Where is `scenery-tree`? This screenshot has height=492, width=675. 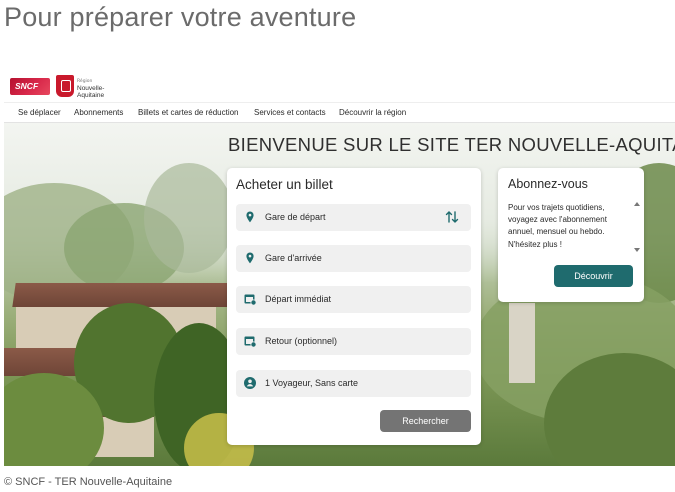
scenery-tree is located at coordinates (189, 218).